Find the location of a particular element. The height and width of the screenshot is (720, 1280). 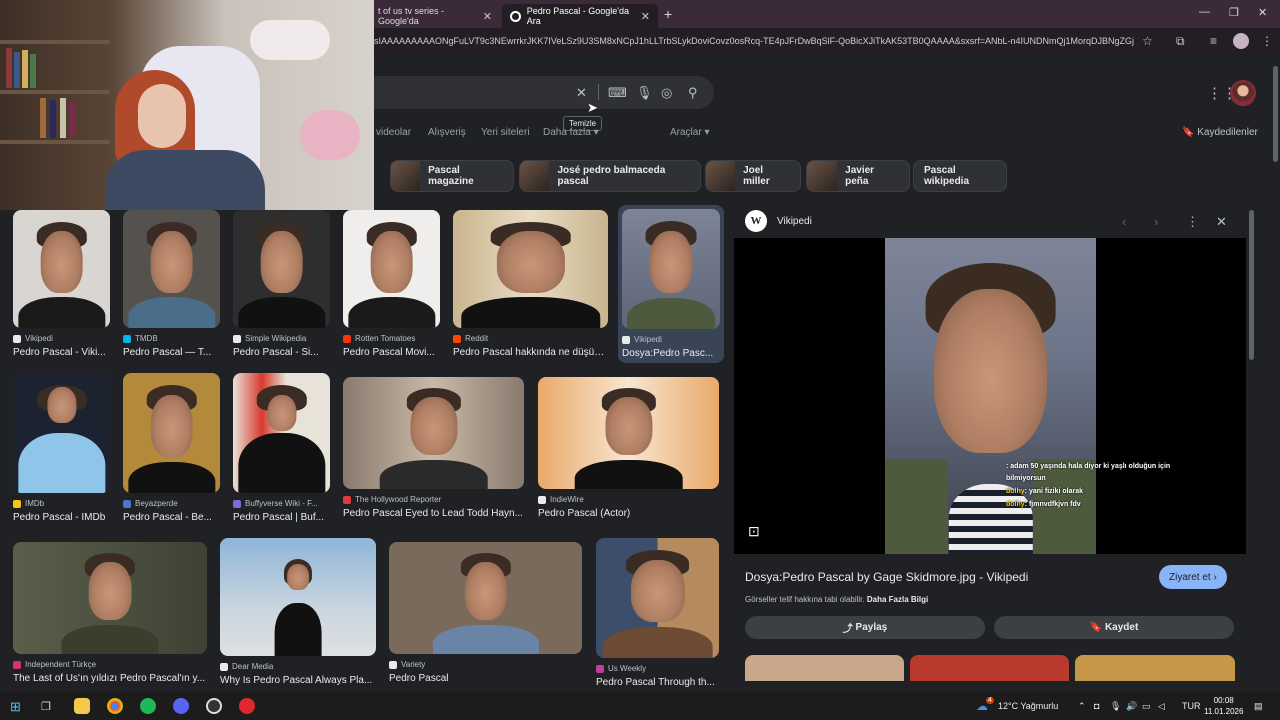

learn-more-link: Daha Fazla Bilgi is located at coordinates (897, 599).